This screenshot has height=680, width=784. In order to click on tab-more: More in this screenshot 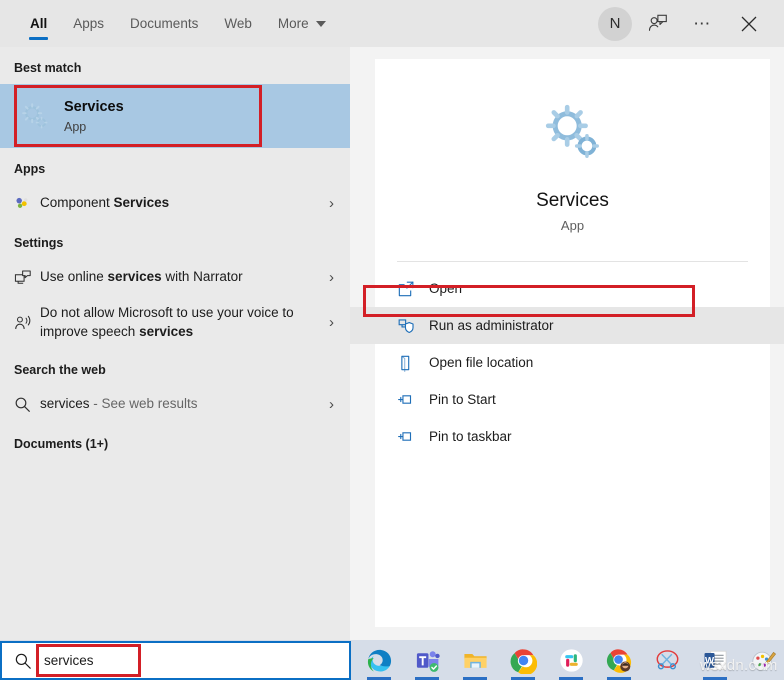, I will do `click(302, 23)`.